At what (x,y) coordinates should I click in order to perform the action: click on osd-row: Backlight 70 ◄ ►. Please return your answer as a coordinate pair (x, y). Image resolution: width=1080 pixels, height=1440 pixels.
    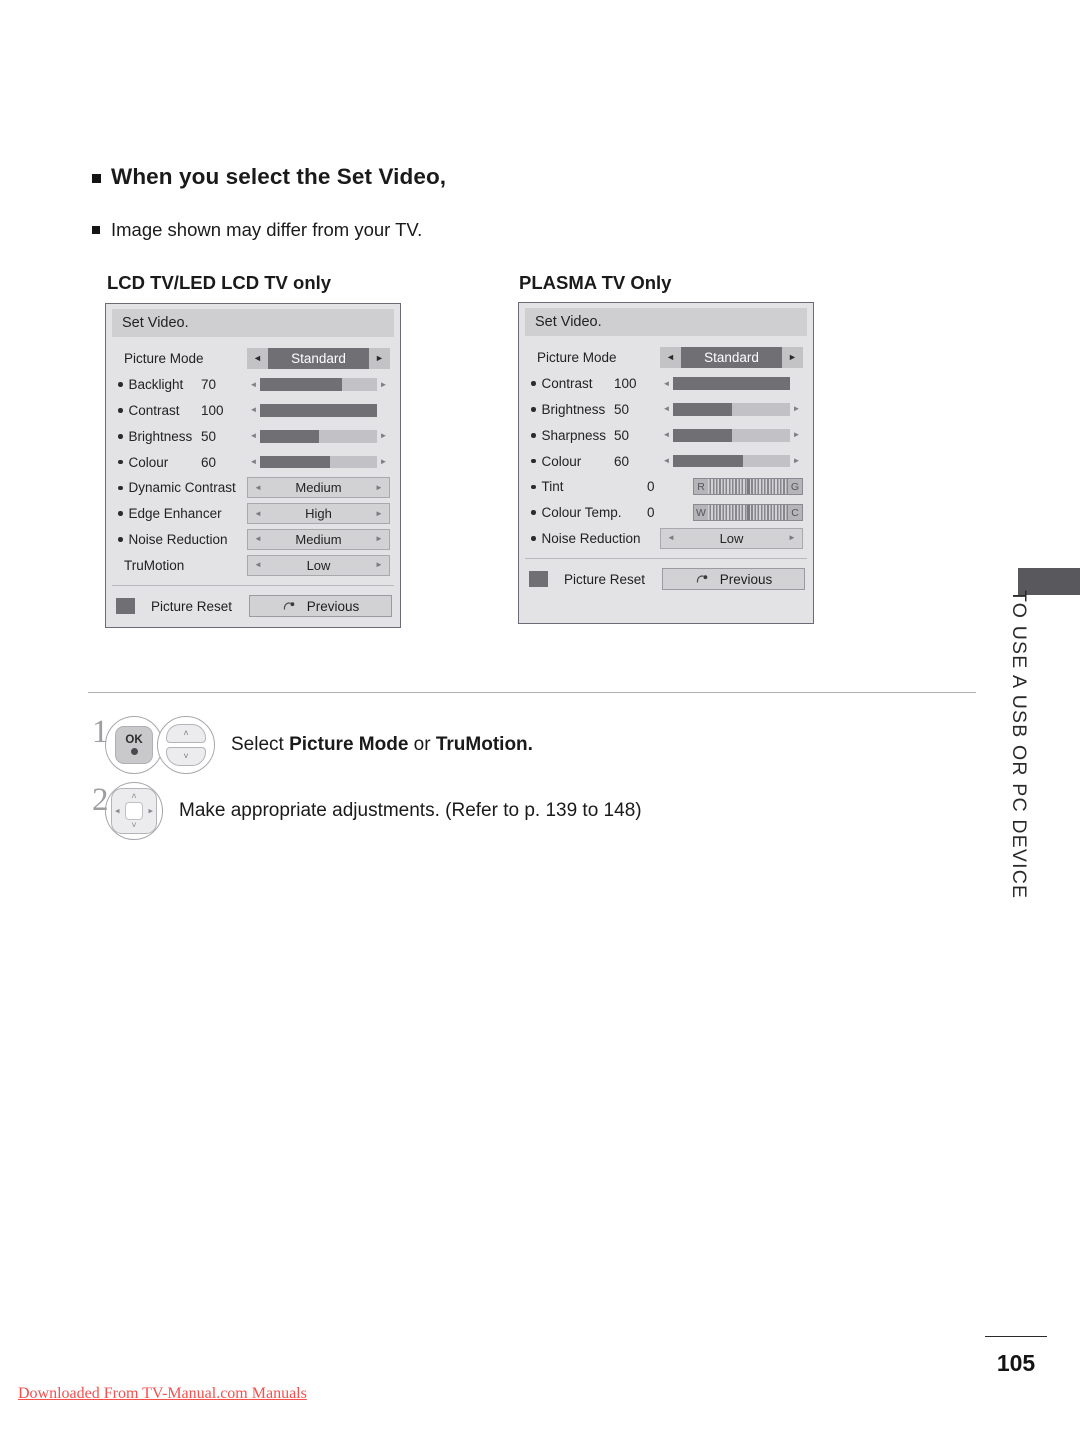
    Looking at the image, I should click on (254, 385).